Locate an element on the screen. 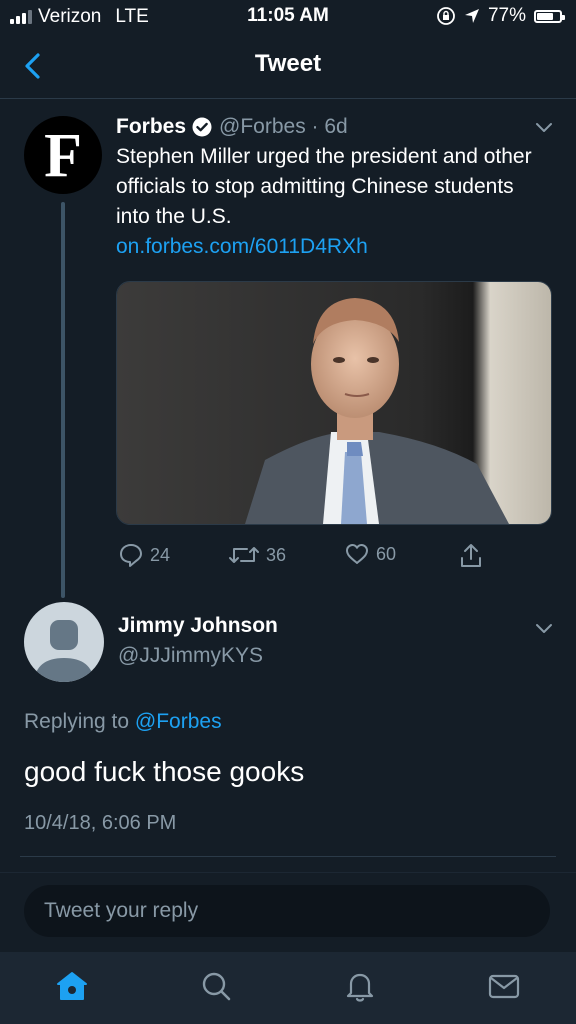 This screenshot has height=1024, width=576. tab-bar is located at coordinates (288, 988).